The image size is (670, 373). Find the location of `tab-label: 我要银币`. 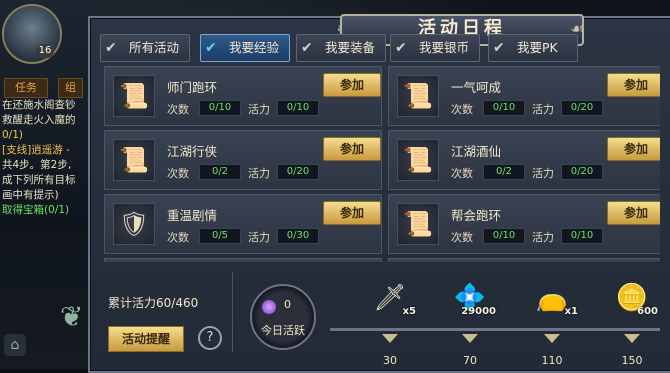

tab-label: 我要银币 is located at coordinates (444, 47).